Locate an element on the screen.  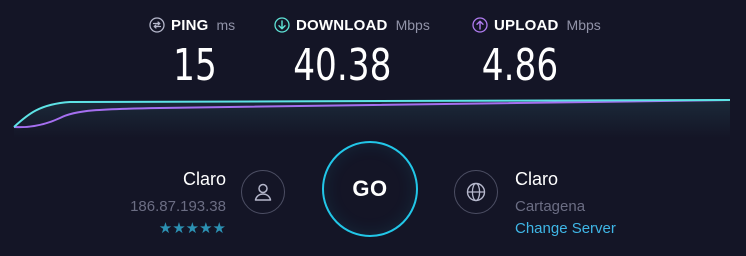
ping-metric: PING ms 15 is located at coordinates (192, 54).